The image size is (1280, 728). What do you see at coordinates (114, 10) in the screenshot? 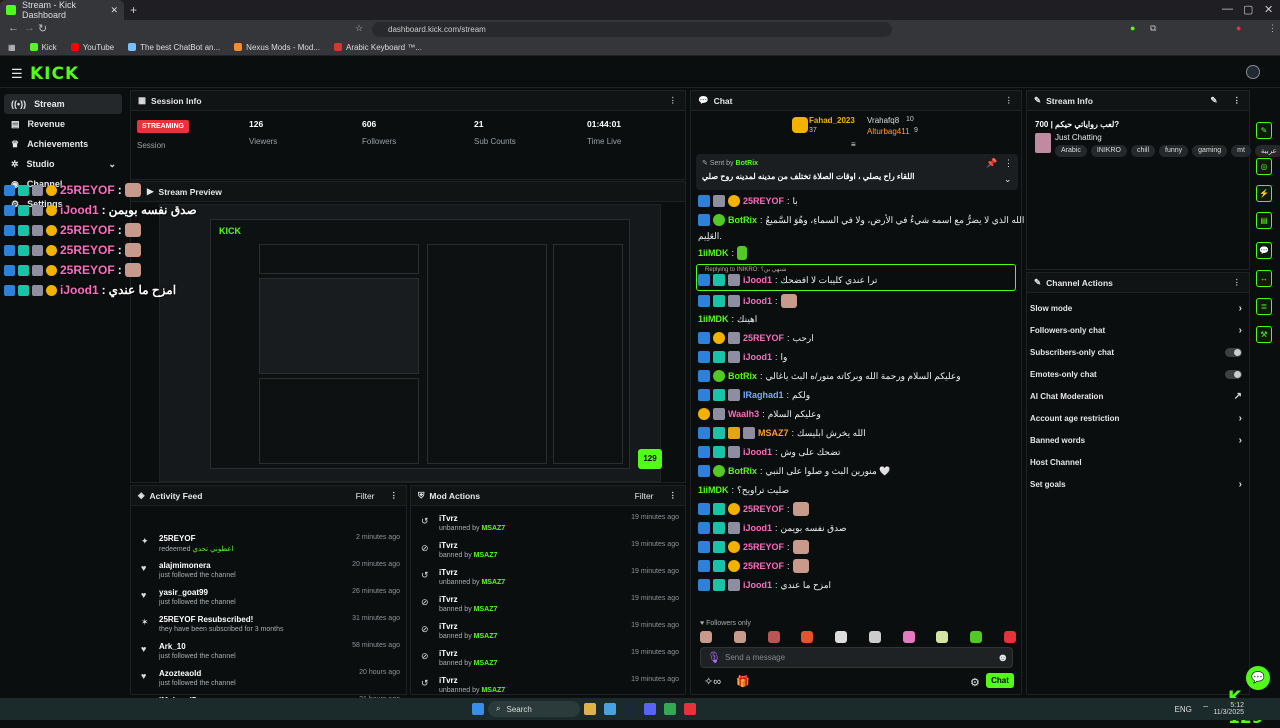
I see `close-tab-icon: ✕` at bounding box center [114, 10].